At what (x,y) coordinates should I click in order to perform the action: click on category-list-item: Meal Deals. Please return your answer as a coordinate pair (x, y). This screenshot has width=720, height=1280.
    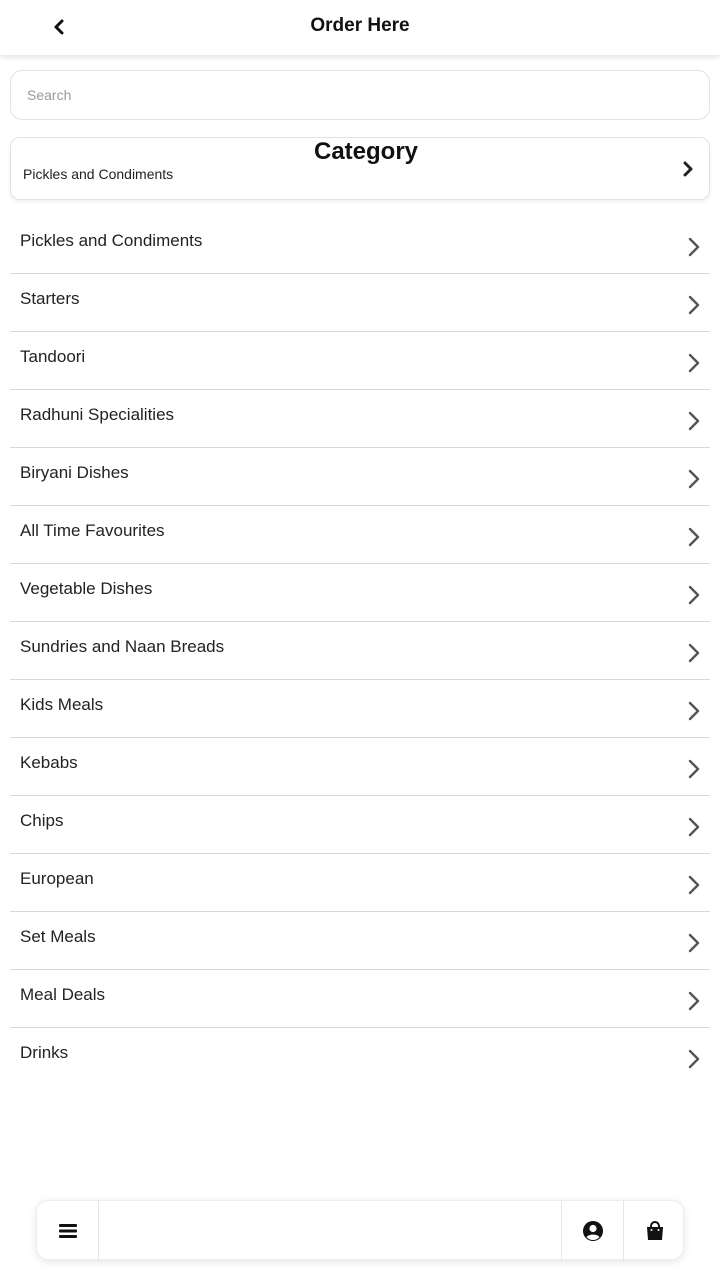
    Looking at the image, I should click on (360, 999).